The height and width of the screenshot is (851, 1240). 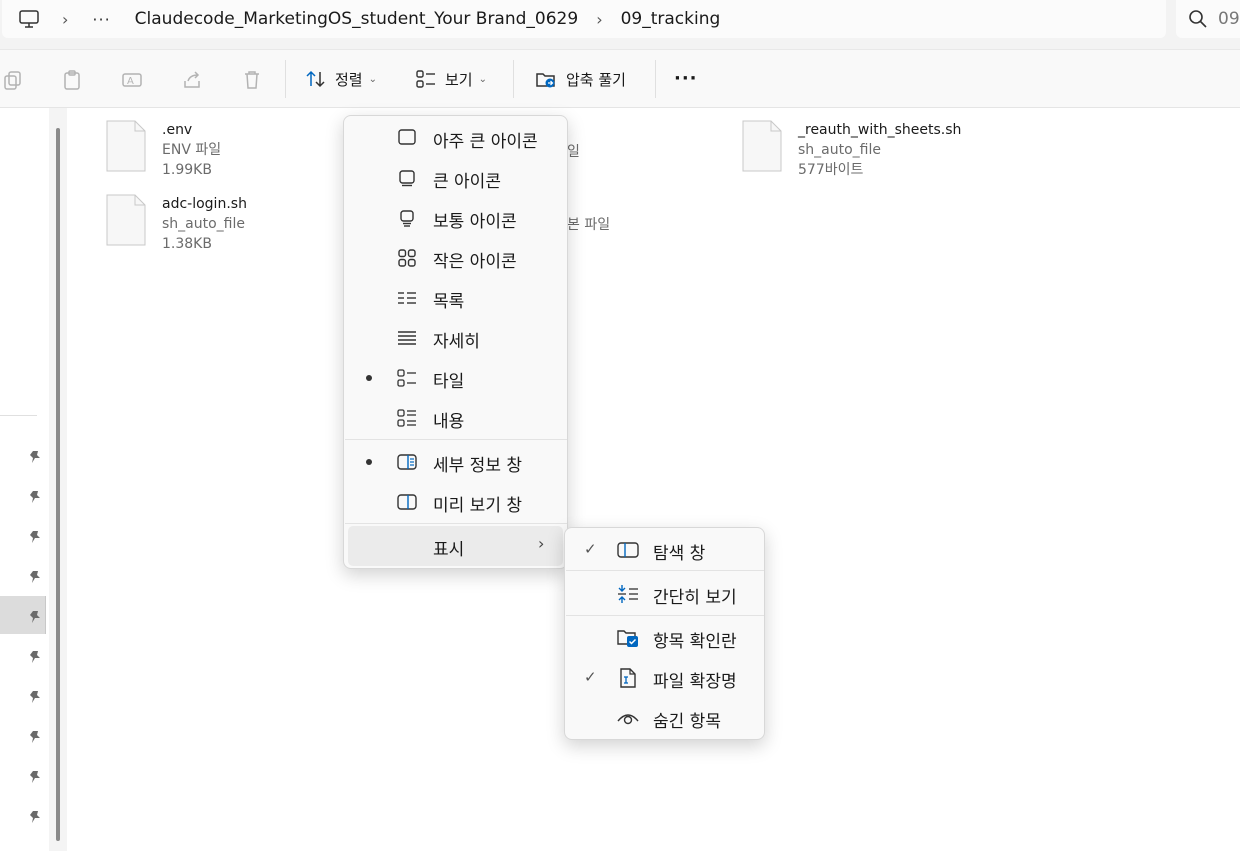 I want to click on file-size: 577바이트, so click(x=831, y=170).